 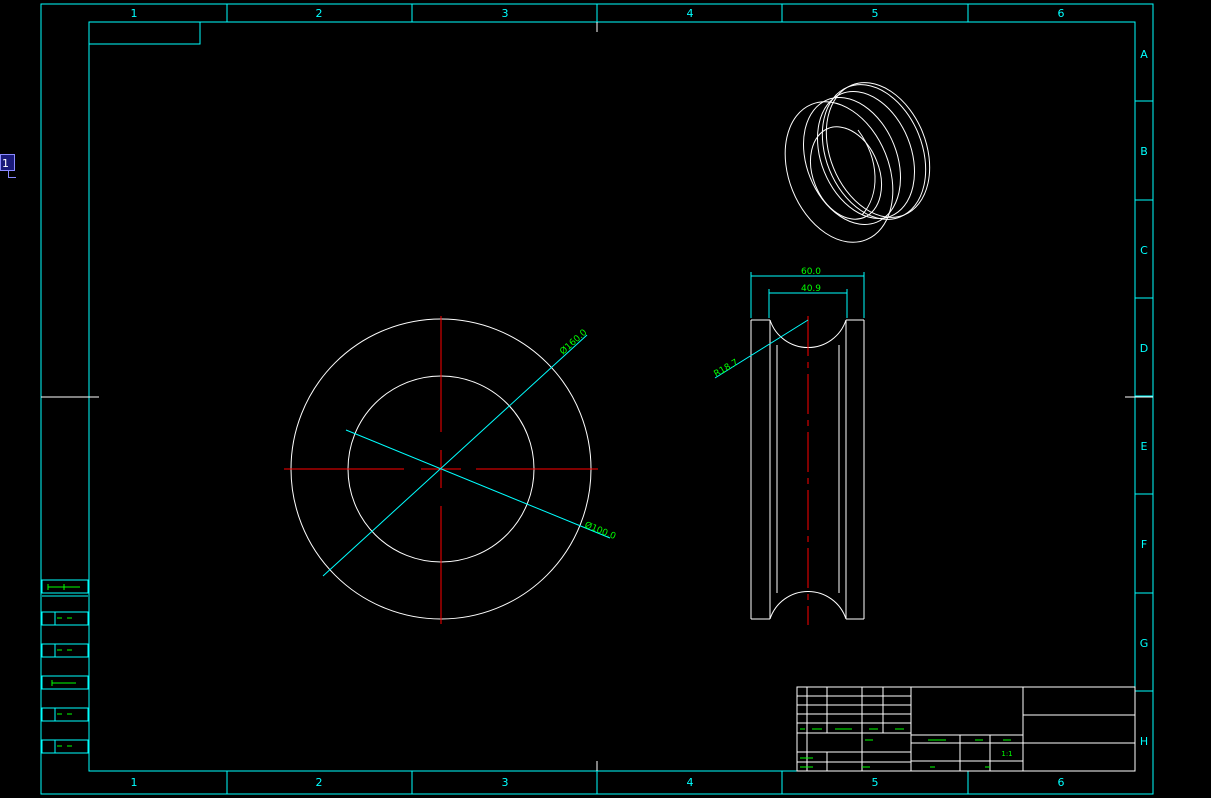 I want to click on zone-row-label: H, so click(x=1144, y=741).